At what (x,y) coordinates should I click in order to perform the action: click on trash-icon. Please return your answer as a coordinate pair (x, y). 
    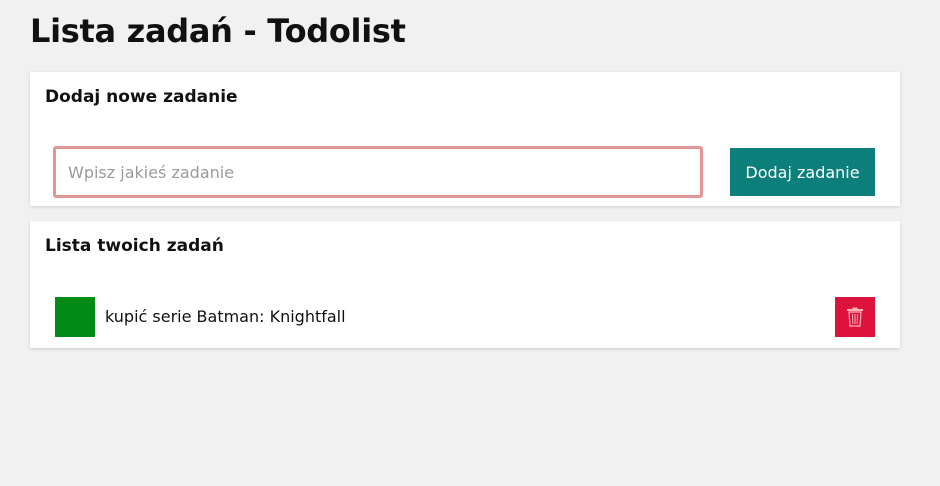
    Looking at the image, I should click on (855, 317).